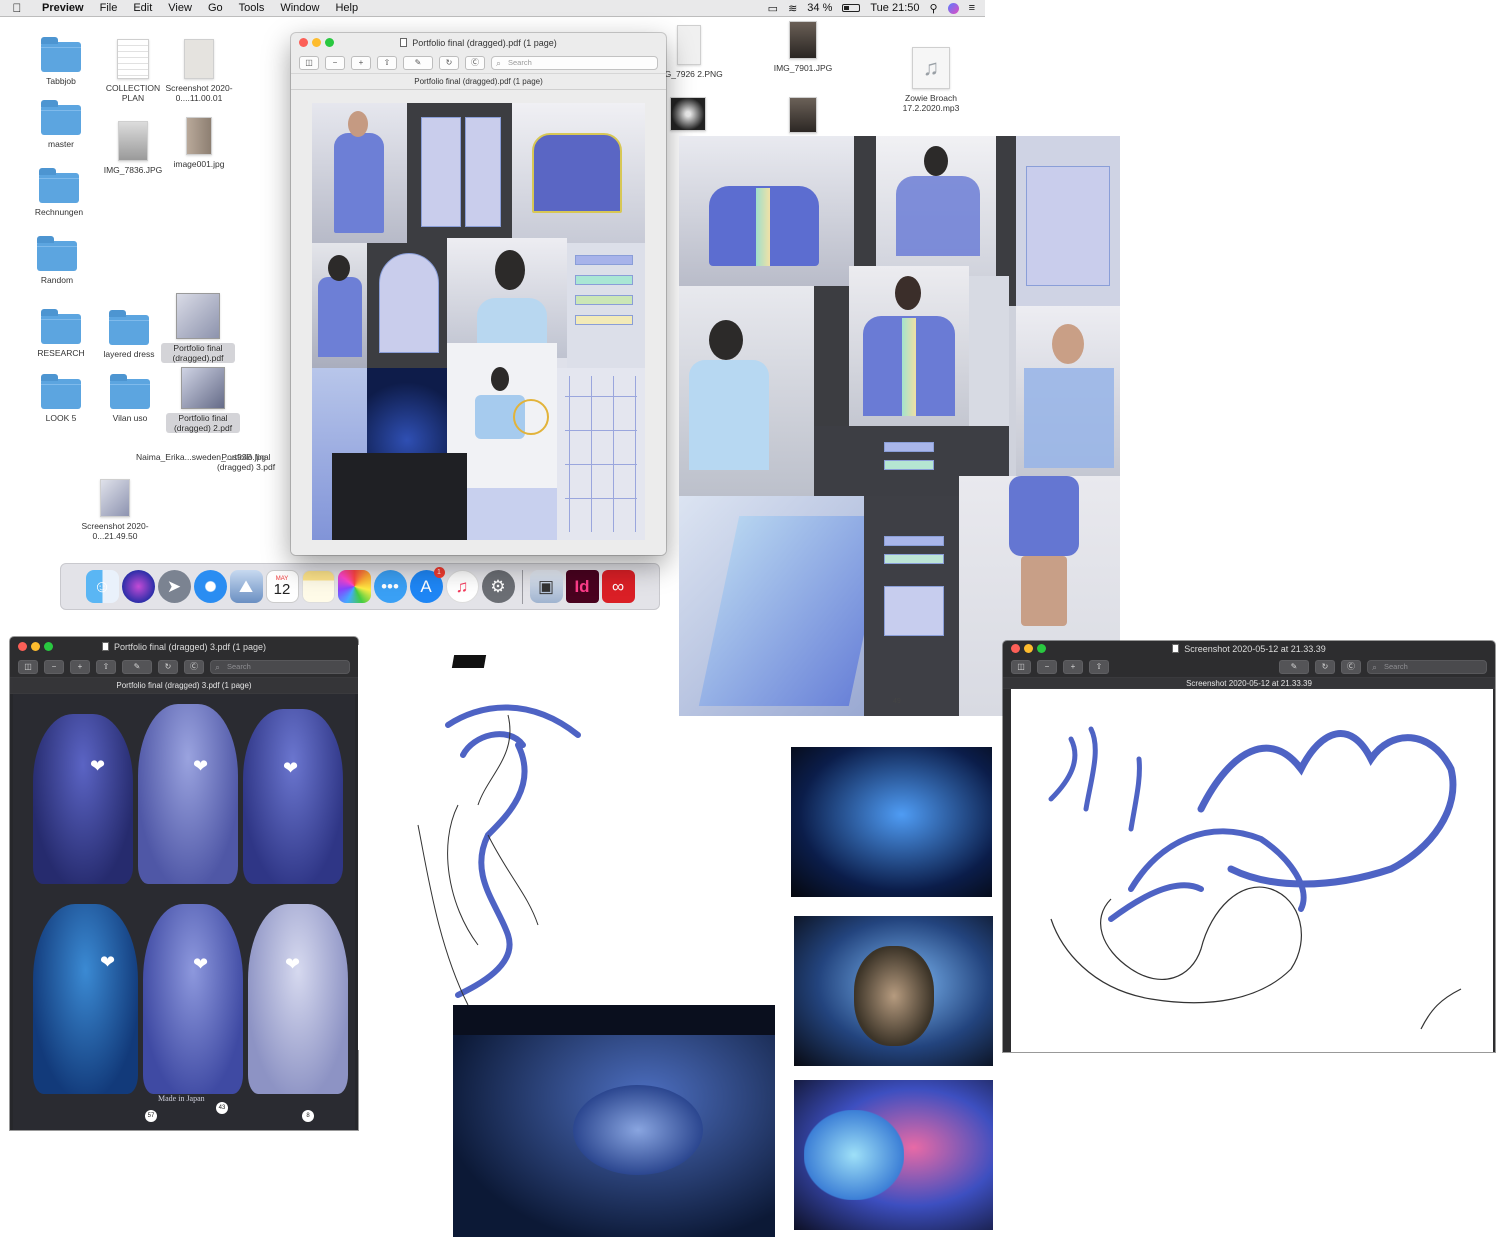  I want to click on desktop-file-portfolio-dragged-3: Portfolio final (dragged) 3.pdf, so click(246, 460).